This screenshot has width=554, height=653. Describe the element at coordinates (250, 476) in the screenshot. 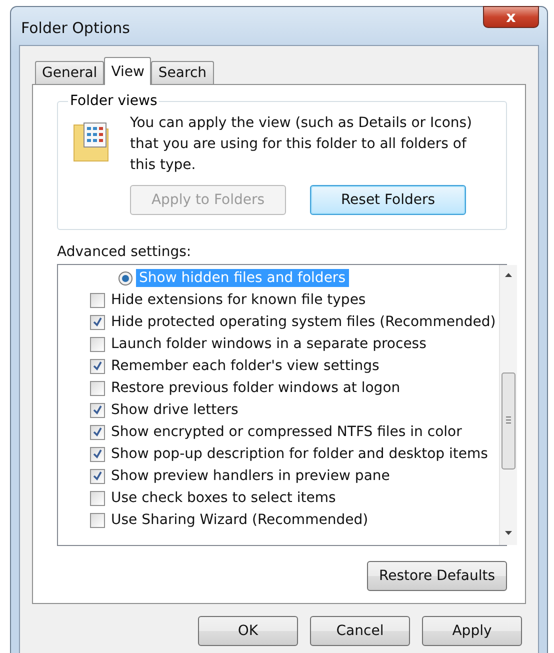

I see `setting-label: Show preview handlers in preview pane` at that location.